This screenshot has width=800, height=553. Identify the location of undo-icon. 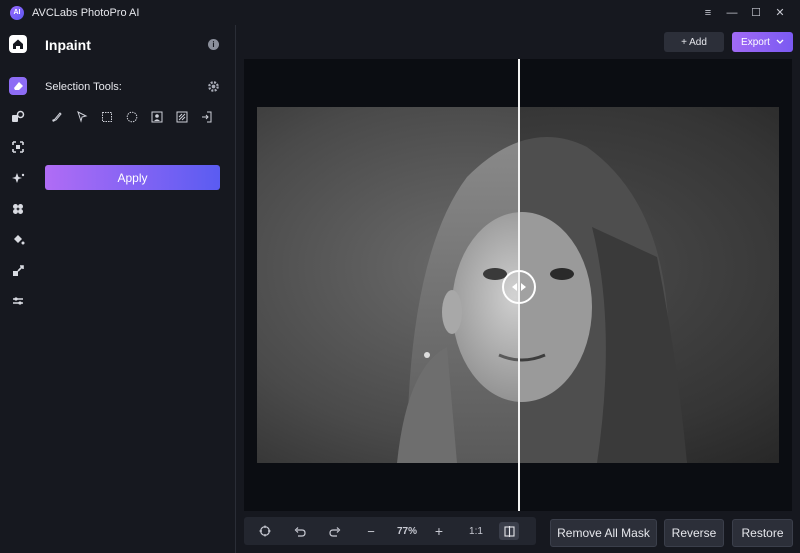
(300, 531).